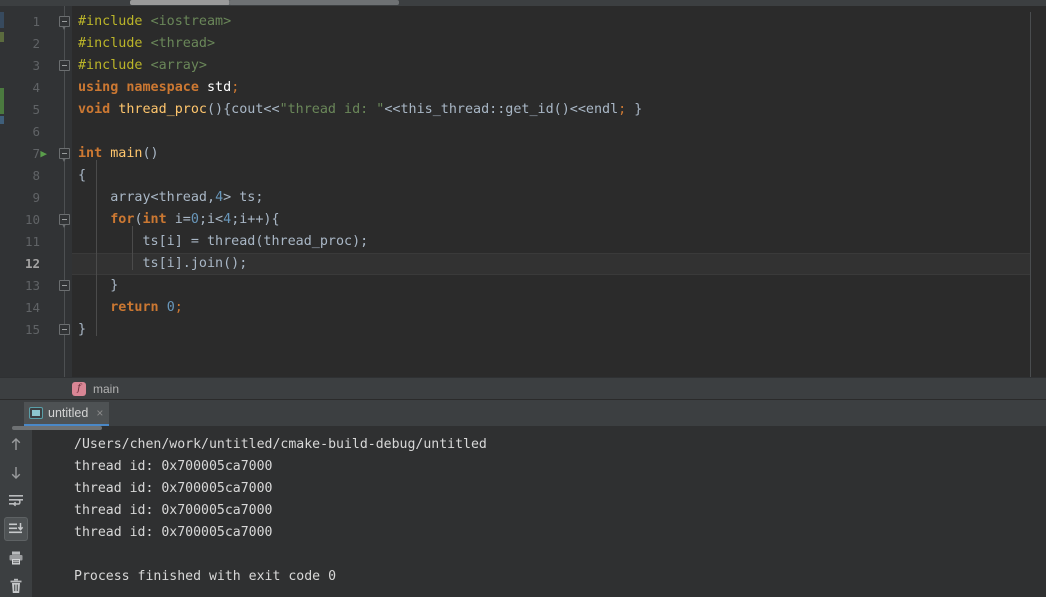 This screenshot has width=1046, height=597. Describe the element at coordinates (36, 131) in the screenshot. I see `line-number: 6` at that location.